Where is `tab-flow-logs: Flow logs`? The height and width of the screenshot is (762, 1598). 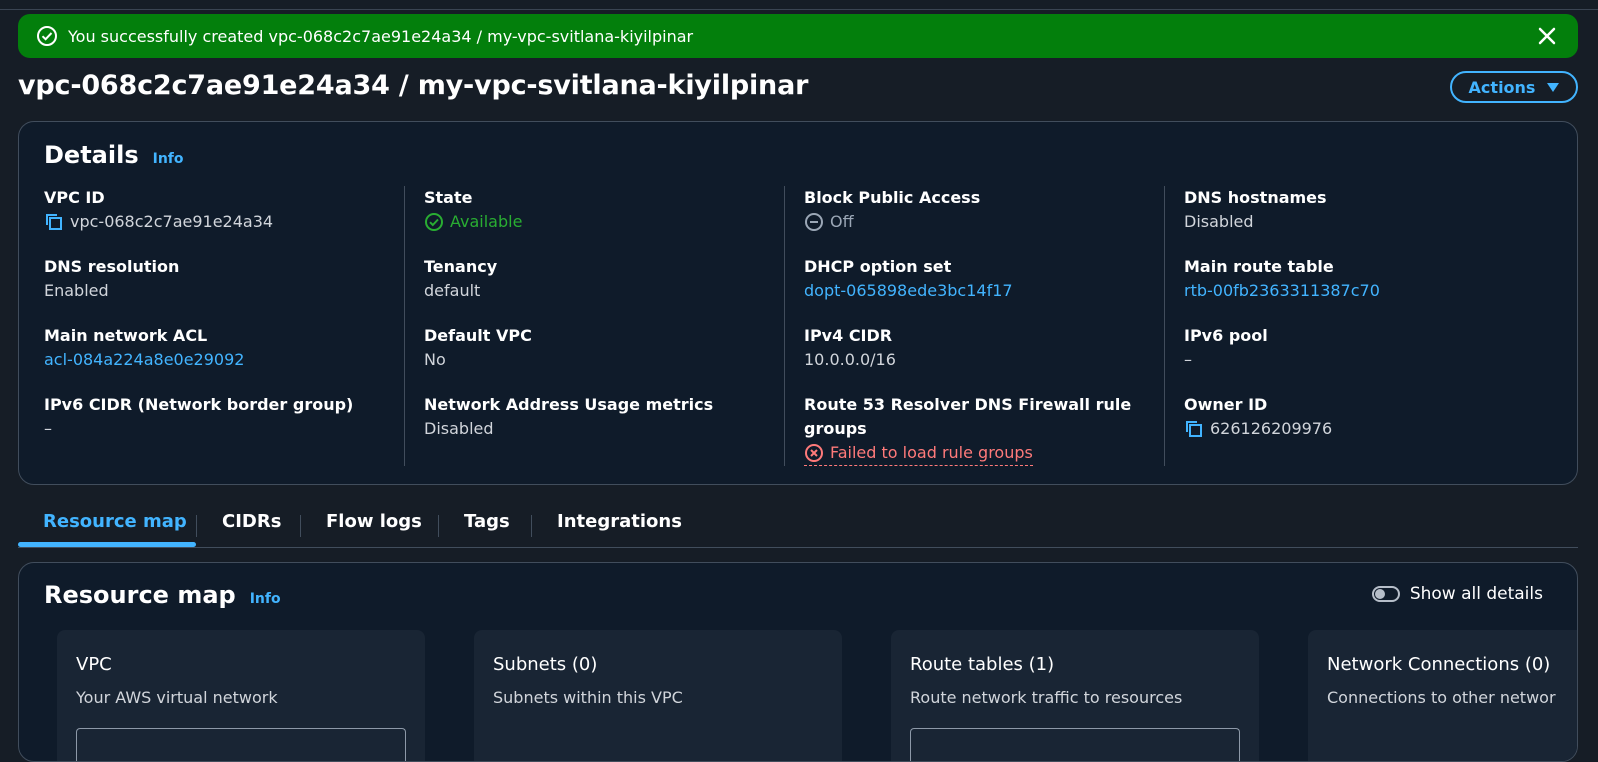
tab-flow-logs: Flow logs is located at coordinates (374, 521).